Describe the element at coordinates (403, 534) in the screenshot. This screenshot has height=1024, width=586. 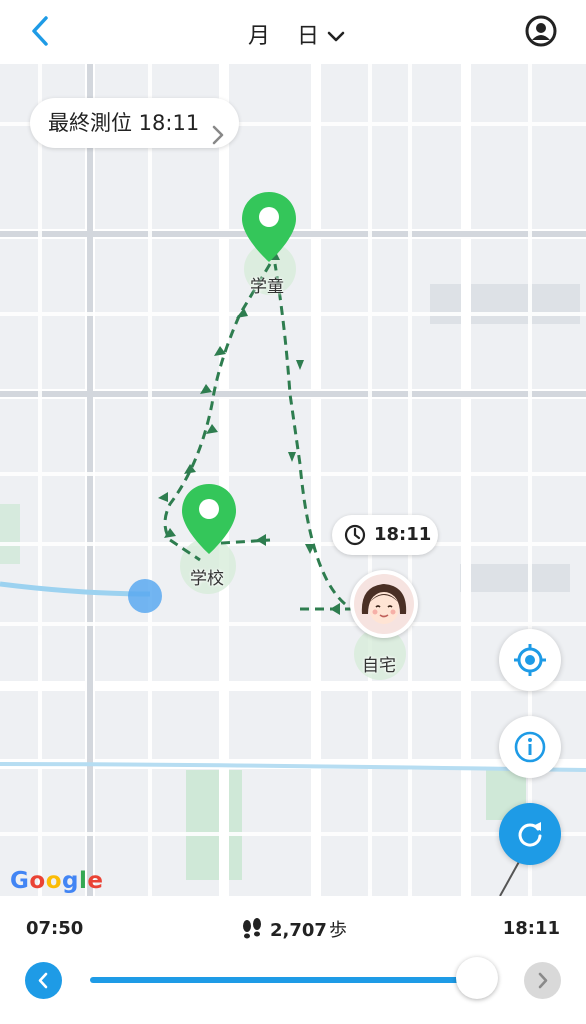
I see `time-bubble-text: 18:11` at that location.